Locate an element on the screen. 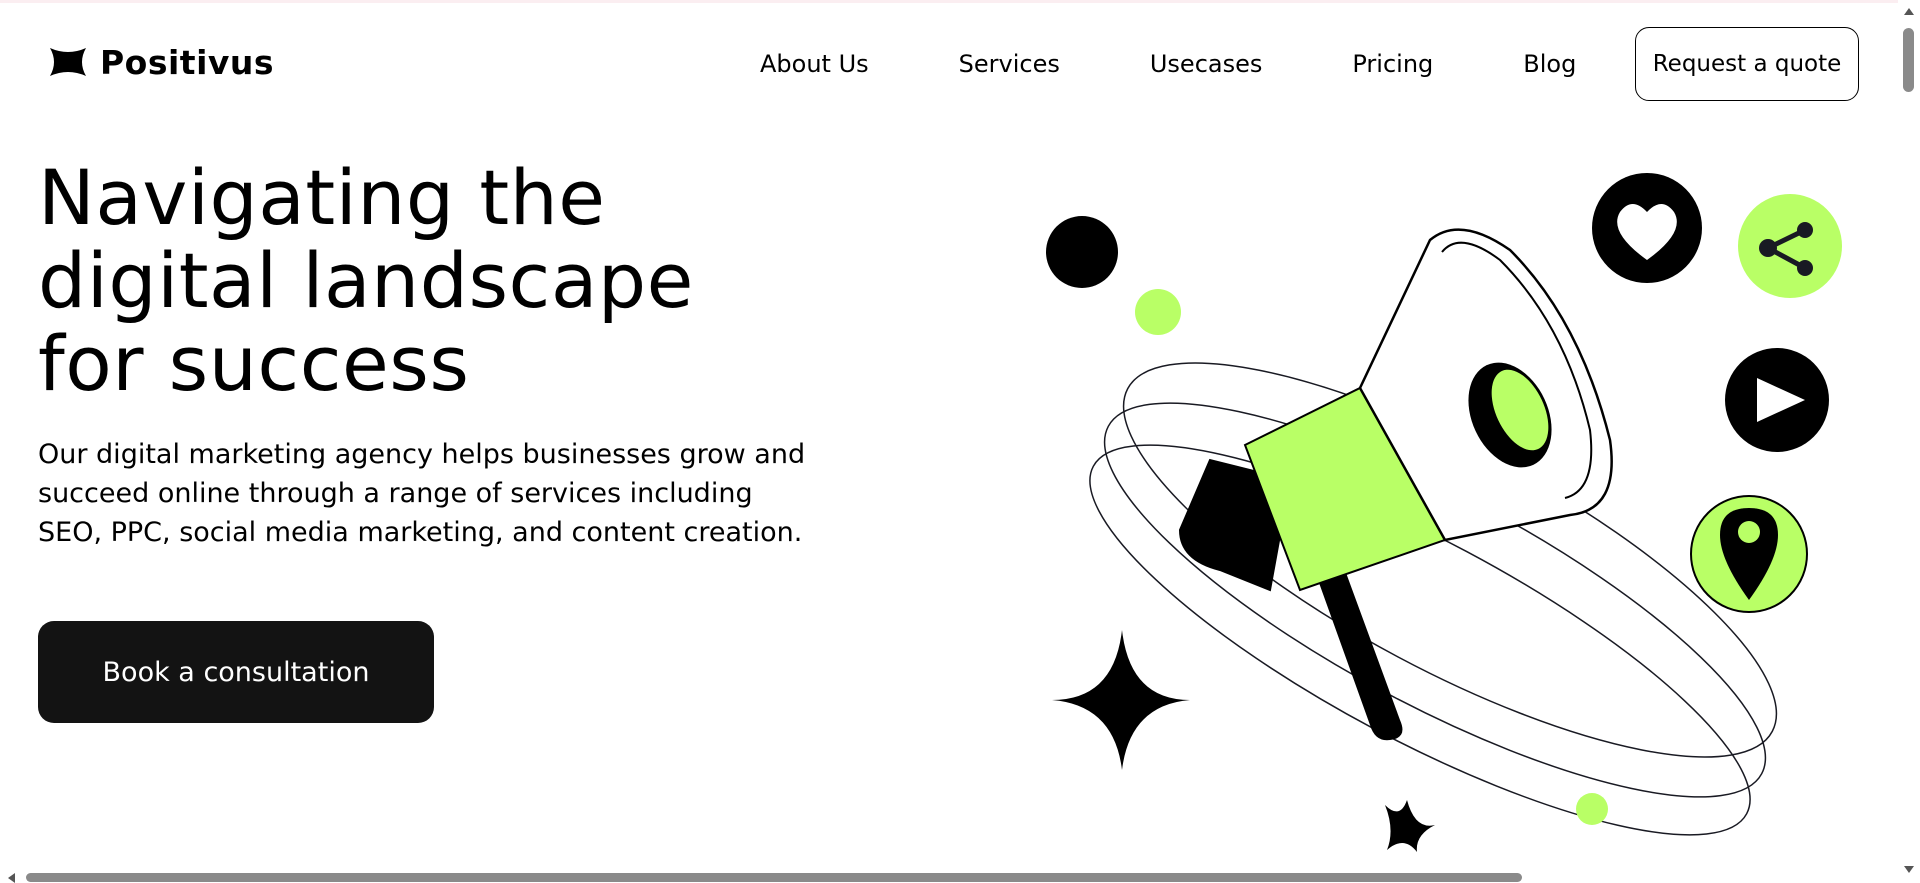 The height and width of the screenshot is (883, 1920). star-logo-icon is located at coordinates (68, 62).